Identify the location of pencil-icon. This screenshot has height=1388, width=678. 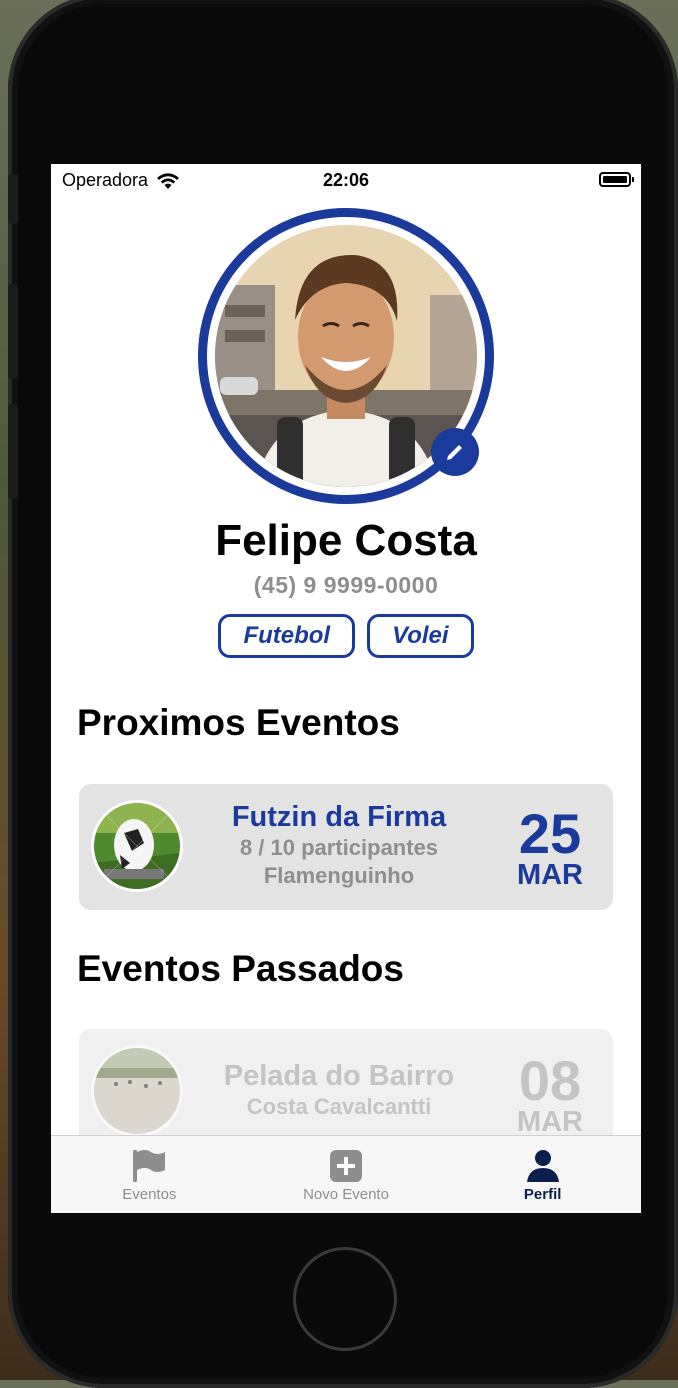
(454, 452).